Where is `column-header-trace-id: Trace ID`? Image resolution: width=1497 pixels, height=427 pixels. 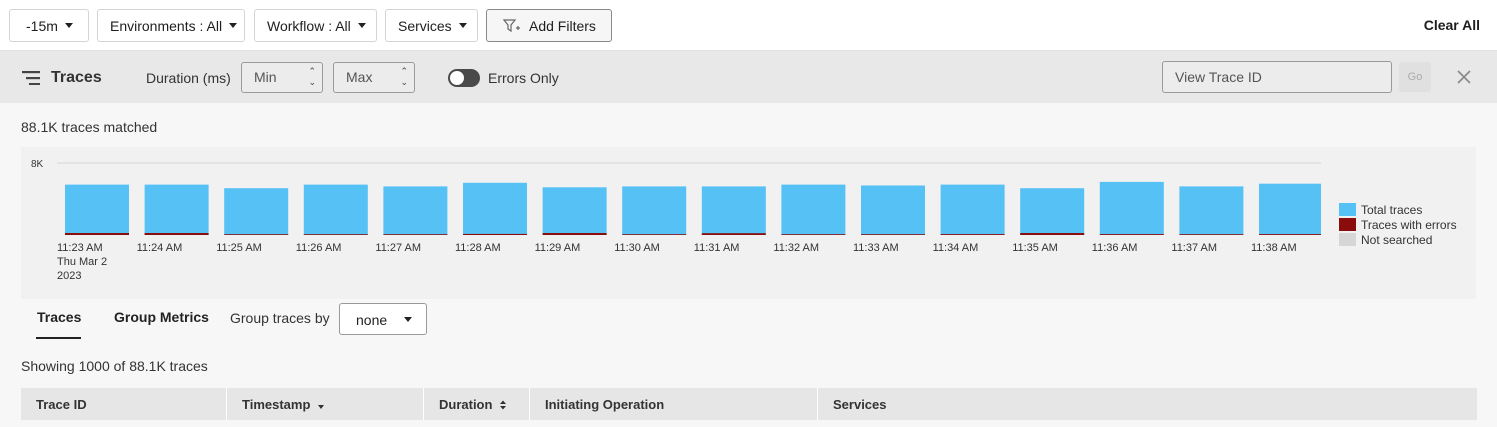
column-header-trace-id: Trace ID is located at coordinates (124, 404).